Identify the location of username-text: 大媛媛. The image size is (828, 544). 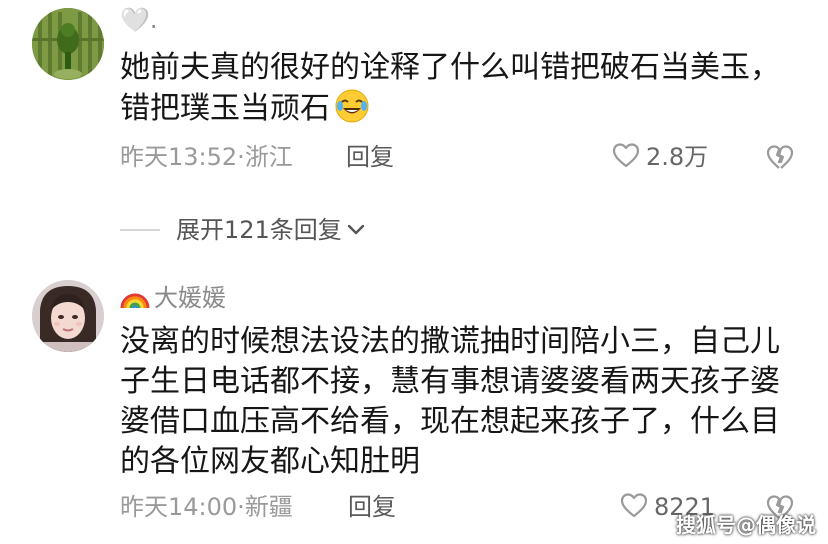
(190, 298).